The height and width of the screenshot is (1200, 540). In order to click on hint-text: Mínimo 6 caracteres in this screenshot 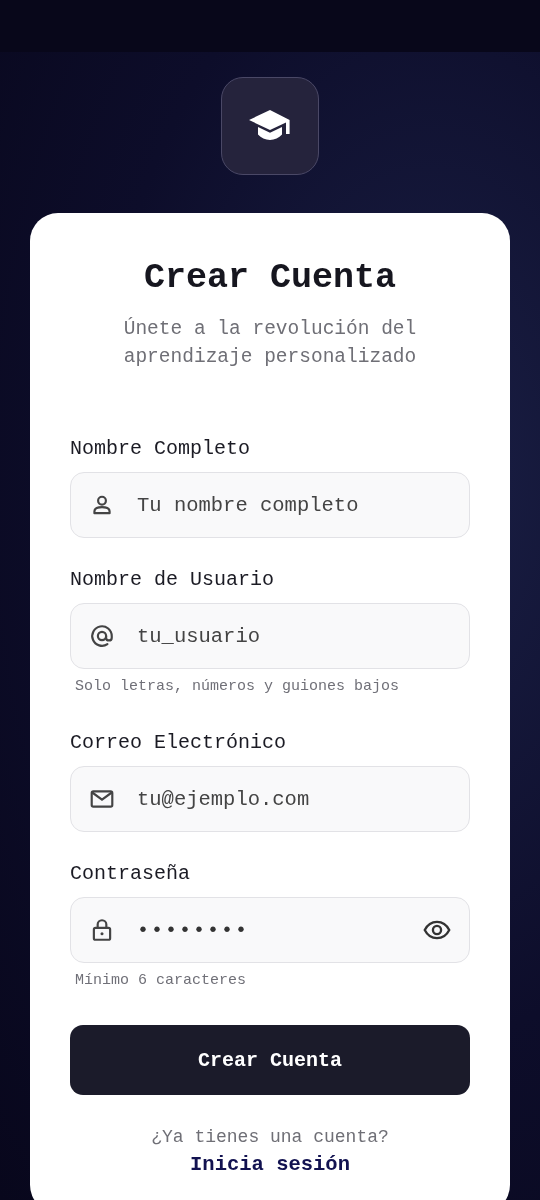, I will do `click(161, 980)`.